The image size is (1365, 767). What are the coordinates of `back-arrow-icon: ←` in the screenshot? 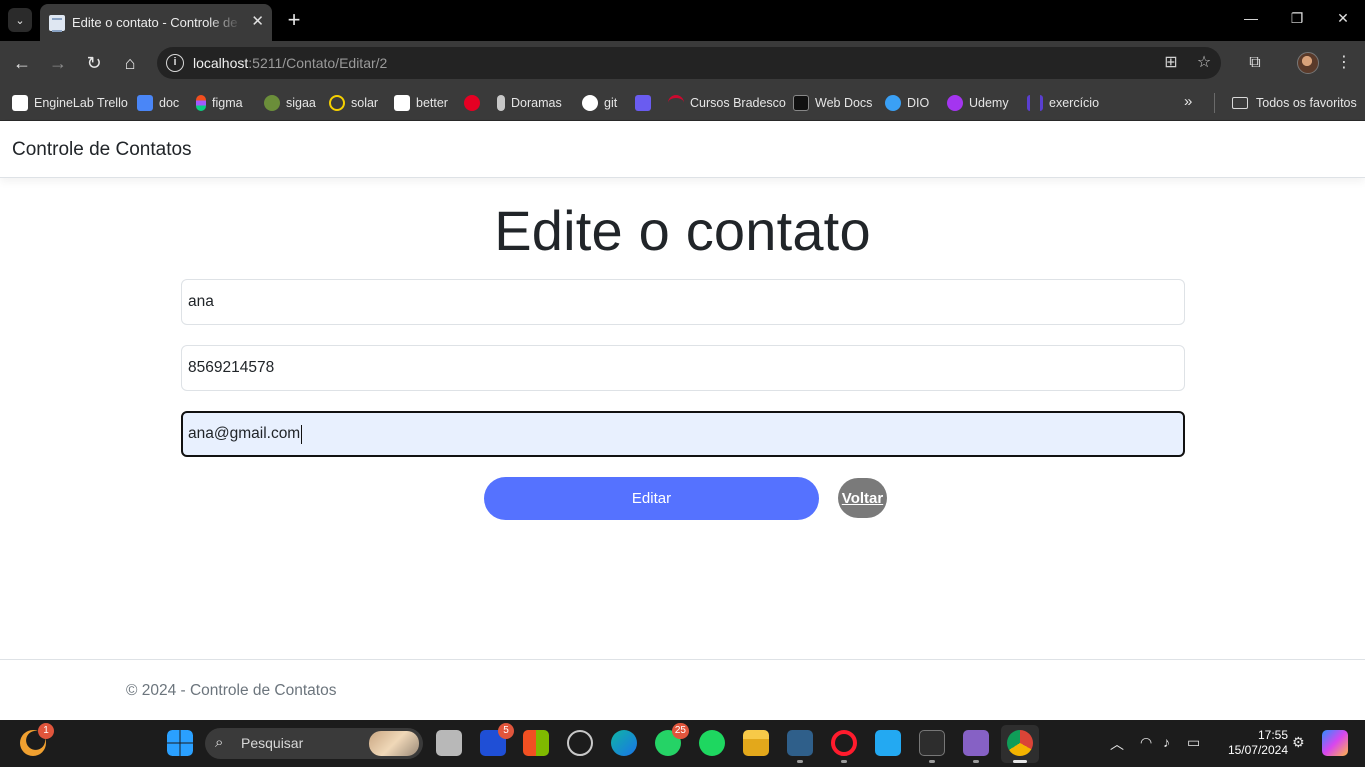 It's located at (22, 63).